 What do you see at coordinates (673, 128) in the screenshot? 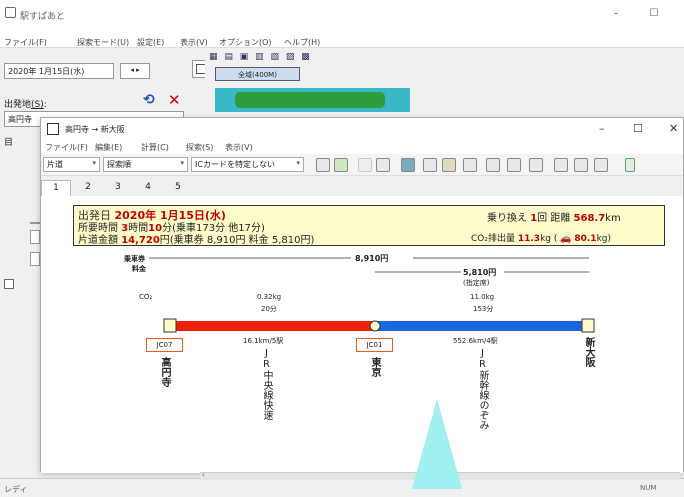
I see `route-close-button: ✕` at bounding box center [673, 128].